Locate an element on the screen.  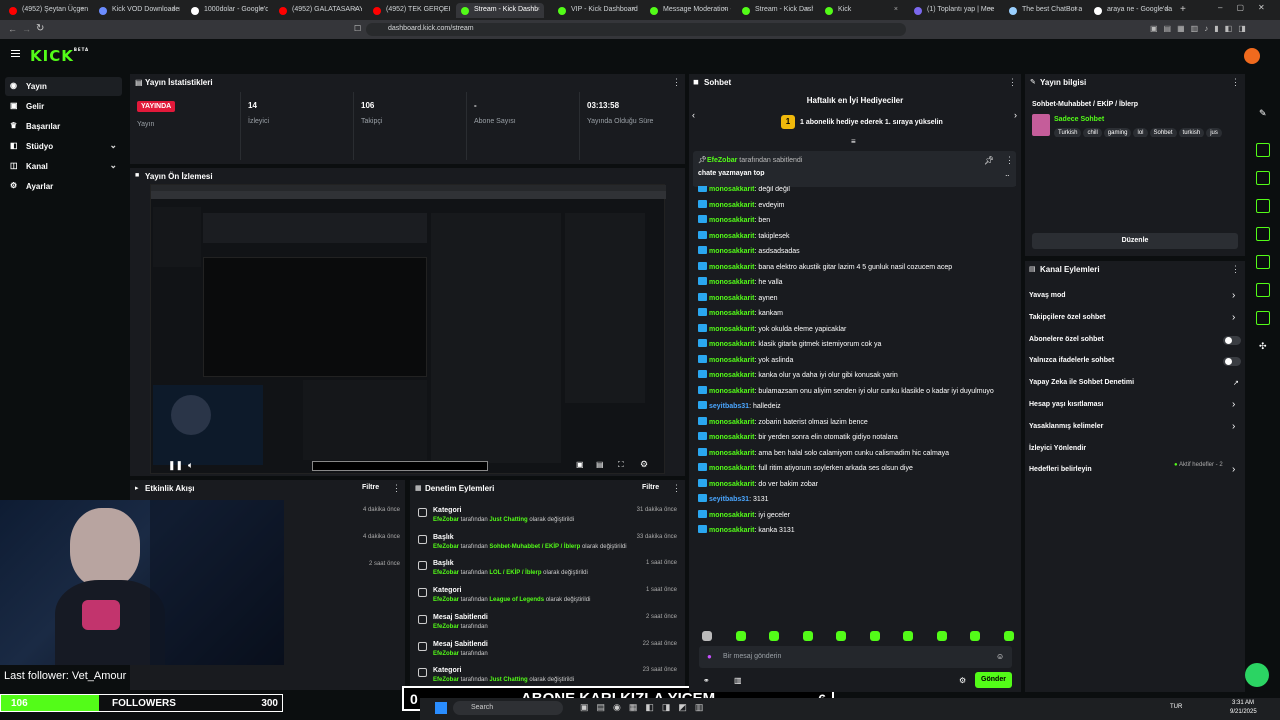
stream-info-menu-icon: ⋮ is located at coordinates (1235, 82).